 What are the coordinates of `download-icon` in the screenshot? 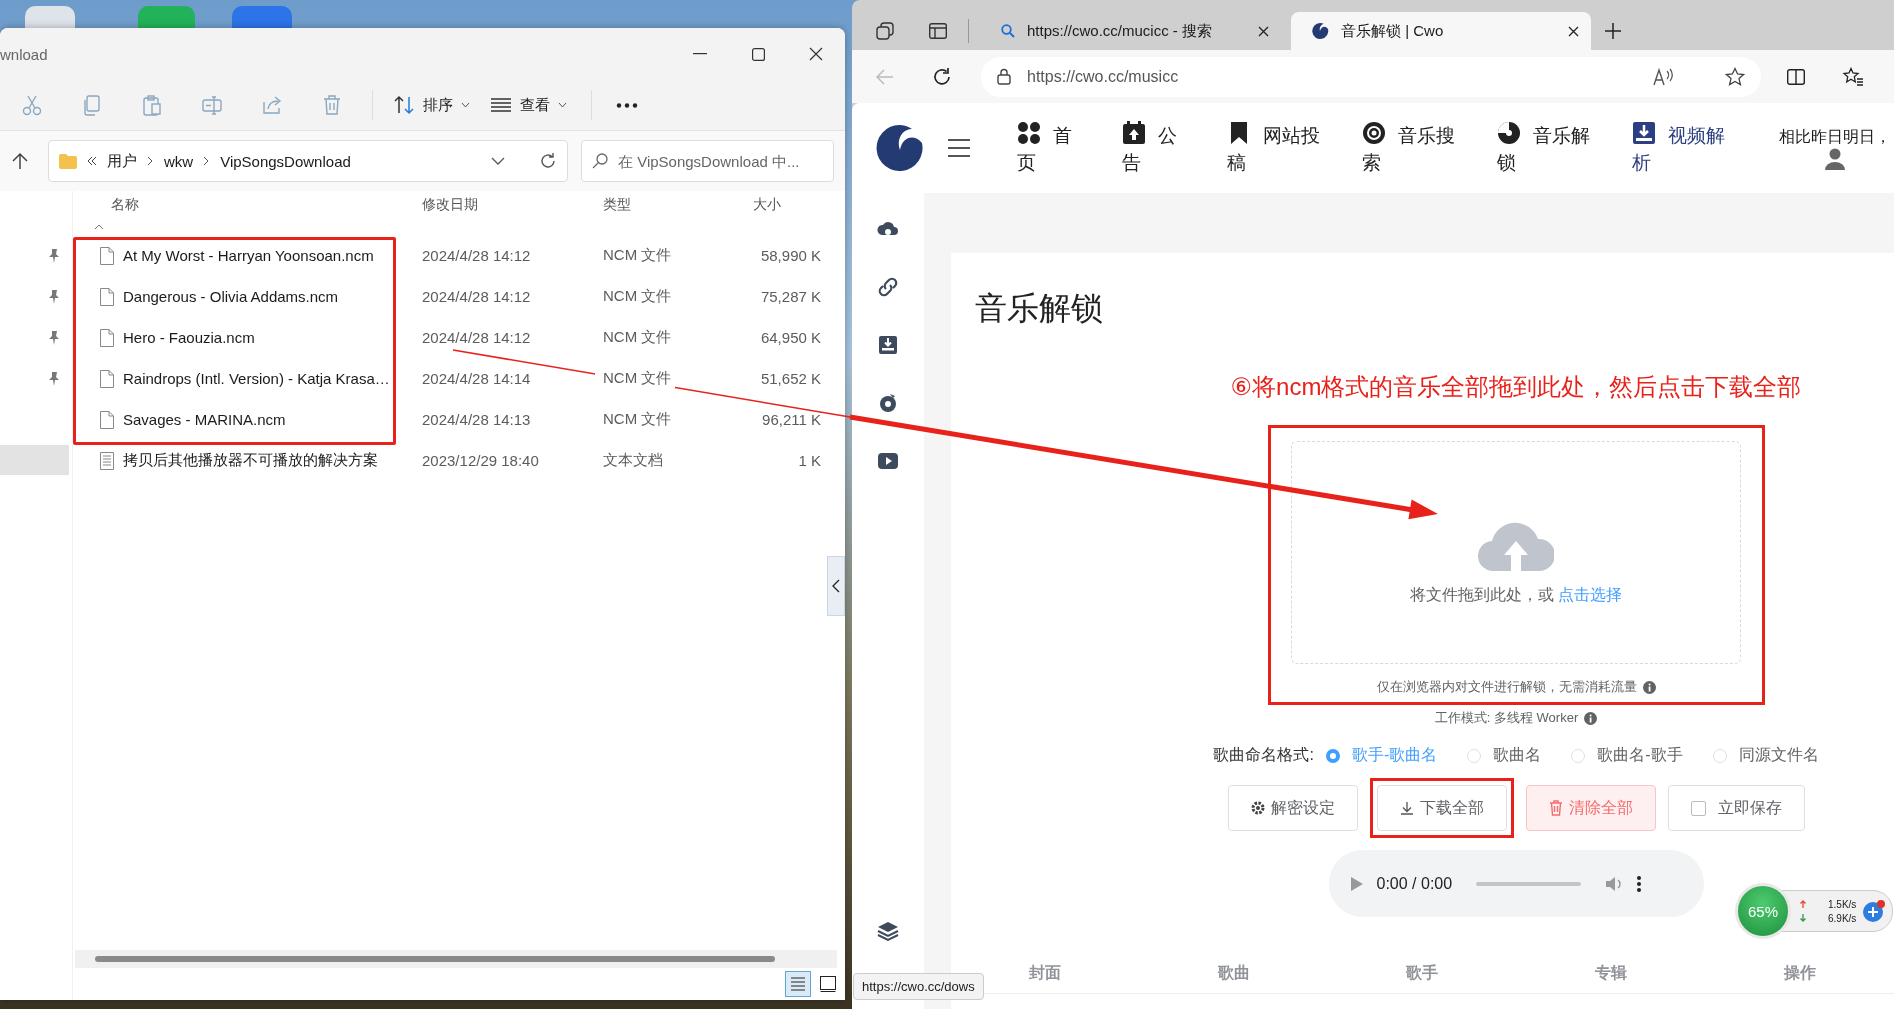 It's located at (1406, 808).